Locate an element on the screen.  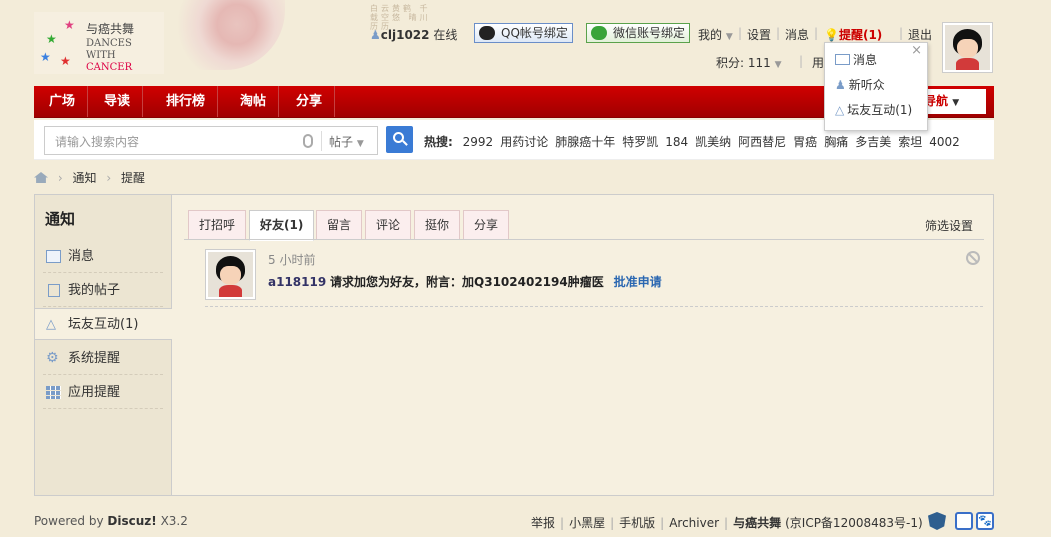
hot-item: 胸痛 is located at coordinates (836, 142).